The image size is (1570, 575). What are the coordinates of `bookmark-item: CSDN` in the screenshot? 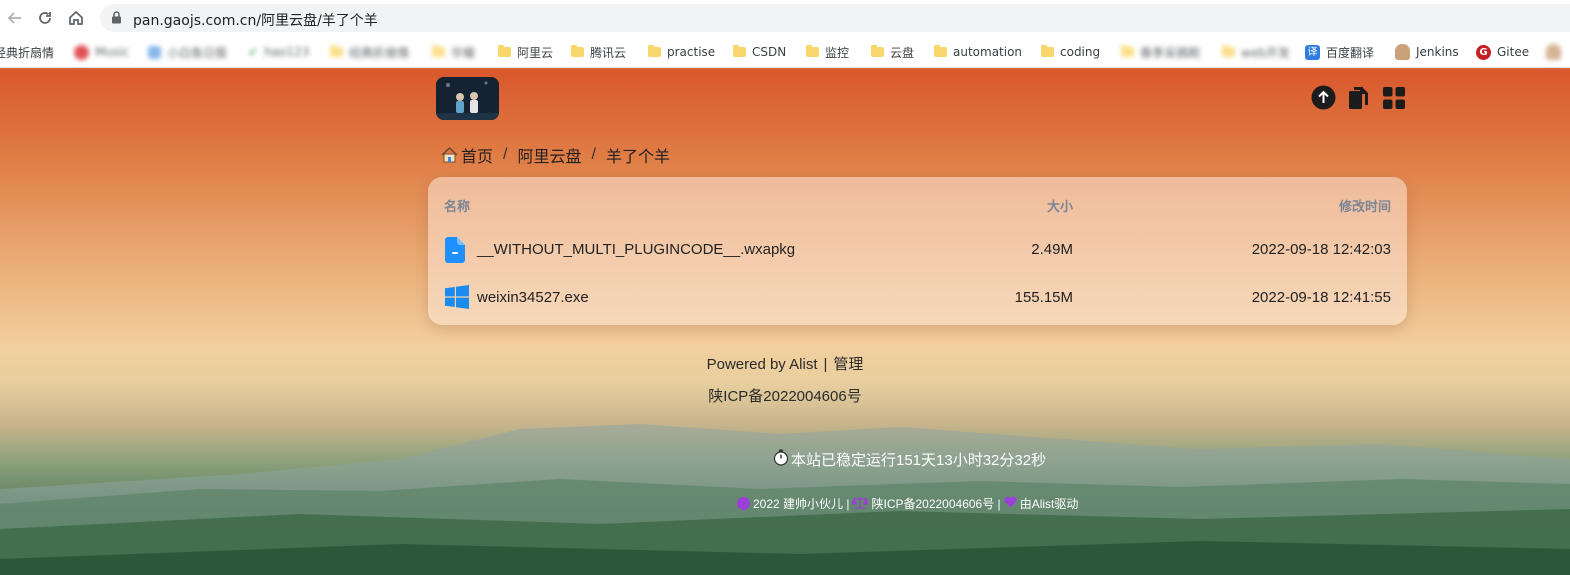 It's located at (759, 52).